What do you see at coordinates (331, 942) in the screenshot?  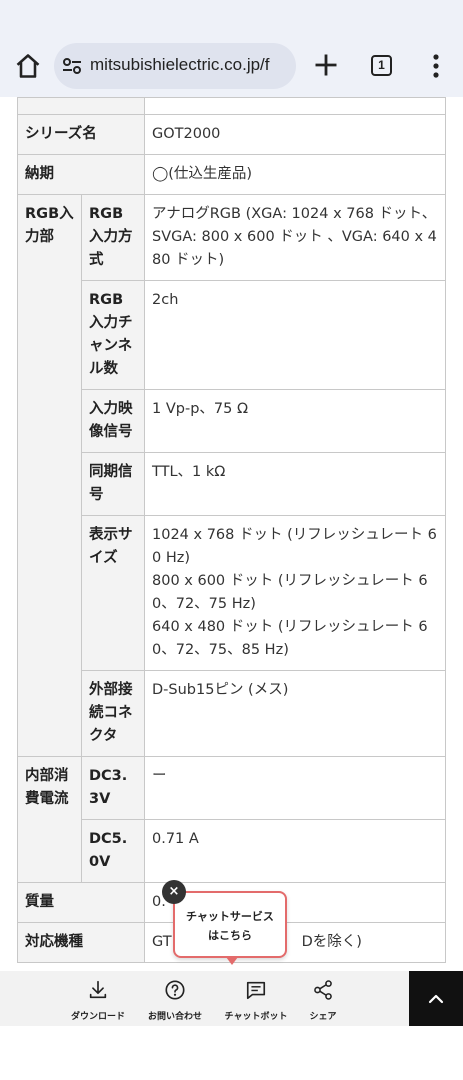 I see `models-value-end: Dを除く)` at bounding box center [331, 942].